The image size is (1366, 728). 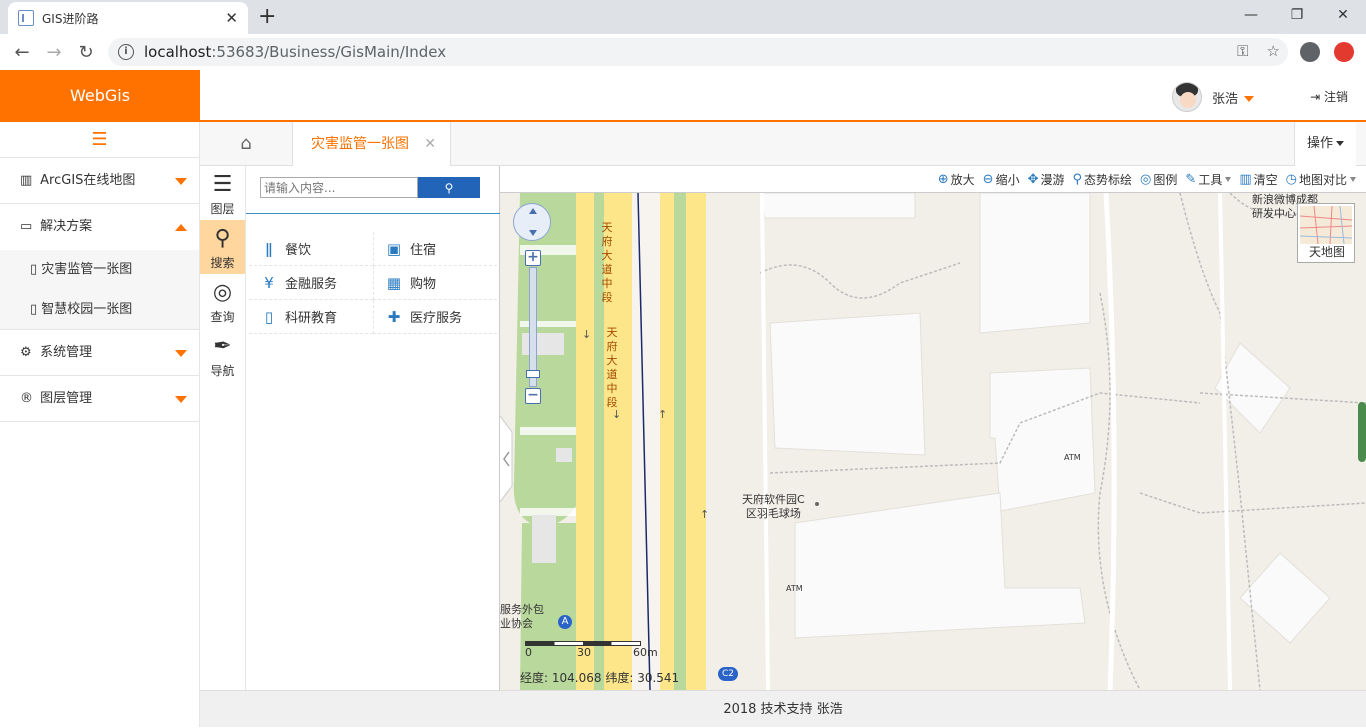 I want to click on medical-icon: ✚, so click(x=394, y=317).